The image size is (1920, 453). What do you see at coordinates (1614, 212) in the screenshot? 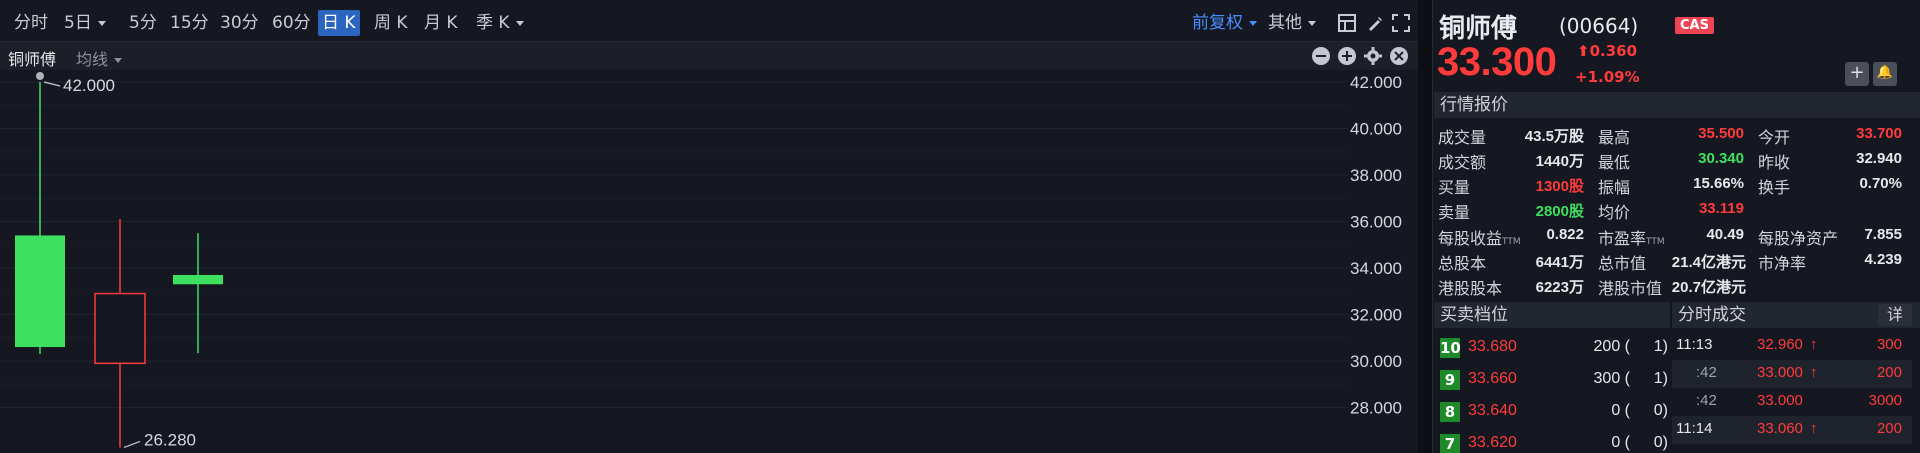
I see `quote-label: 均价` at bounding box center [1614, 212].